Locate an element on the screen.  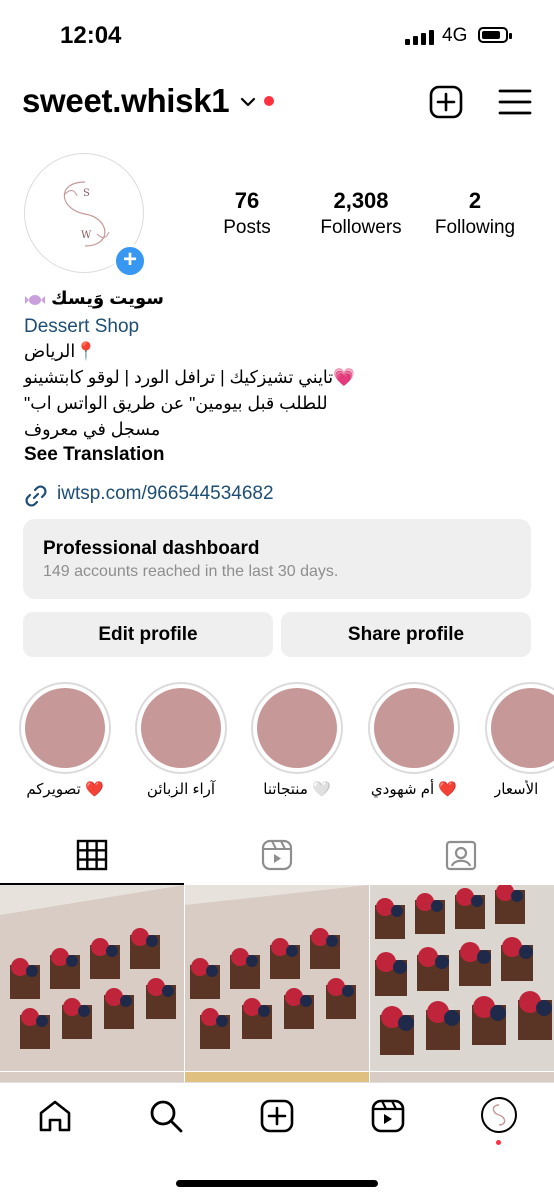
signal-icon is located at coordinates (419, 37).